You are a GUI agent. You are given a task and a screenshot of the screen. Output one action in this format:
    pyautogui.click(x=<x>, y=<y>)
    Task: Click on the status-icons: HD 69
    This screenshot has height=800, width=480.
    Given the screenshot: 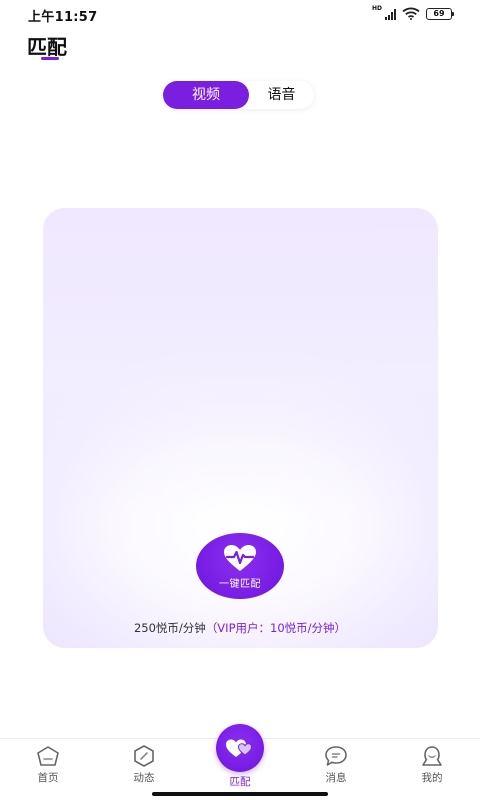 What is the action you would take?
    pyautogui.click(x=412, y=12)
    